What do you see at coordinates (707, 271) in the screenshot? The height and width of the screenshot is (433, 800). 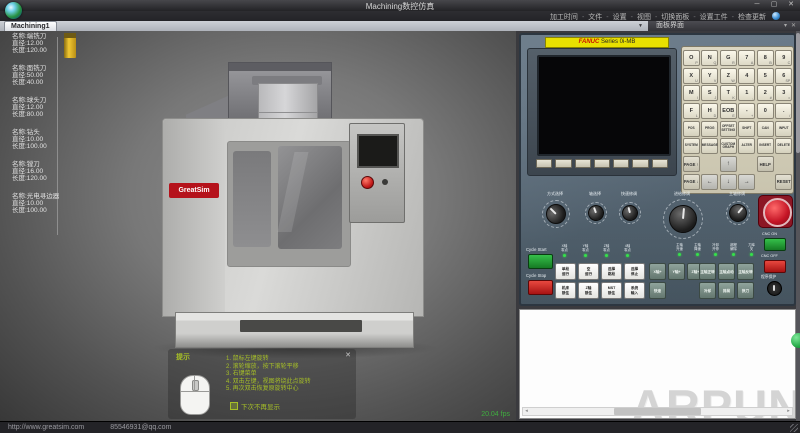 I see `aux-button: 主轴正转` at bounding box center [707, 271].